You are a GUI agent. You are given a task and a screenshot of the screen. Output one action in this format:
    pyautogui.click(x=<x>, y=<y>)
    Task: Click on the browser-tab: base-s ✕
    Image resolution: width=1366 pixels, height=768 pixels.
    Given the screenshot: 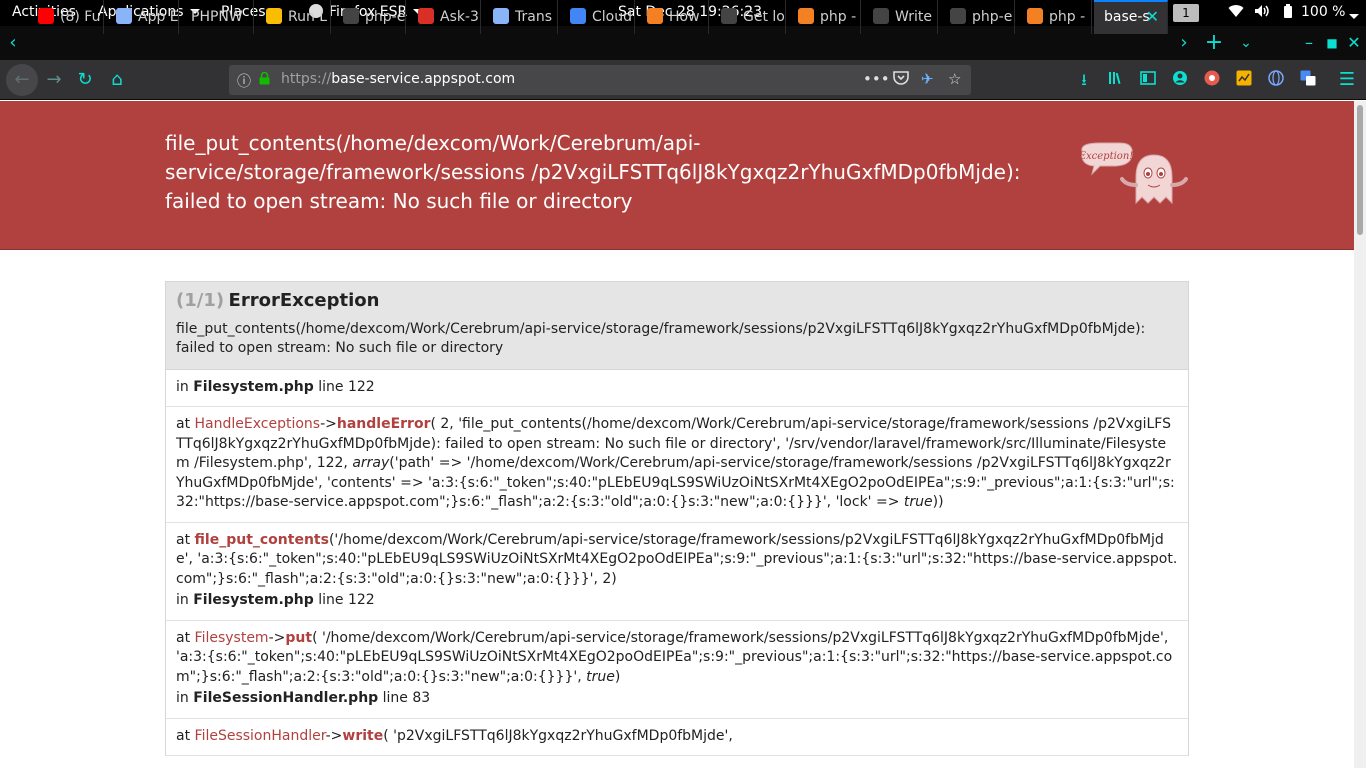 What is the action you would take?
    pyautogui.click(x=1131, y=17)
    